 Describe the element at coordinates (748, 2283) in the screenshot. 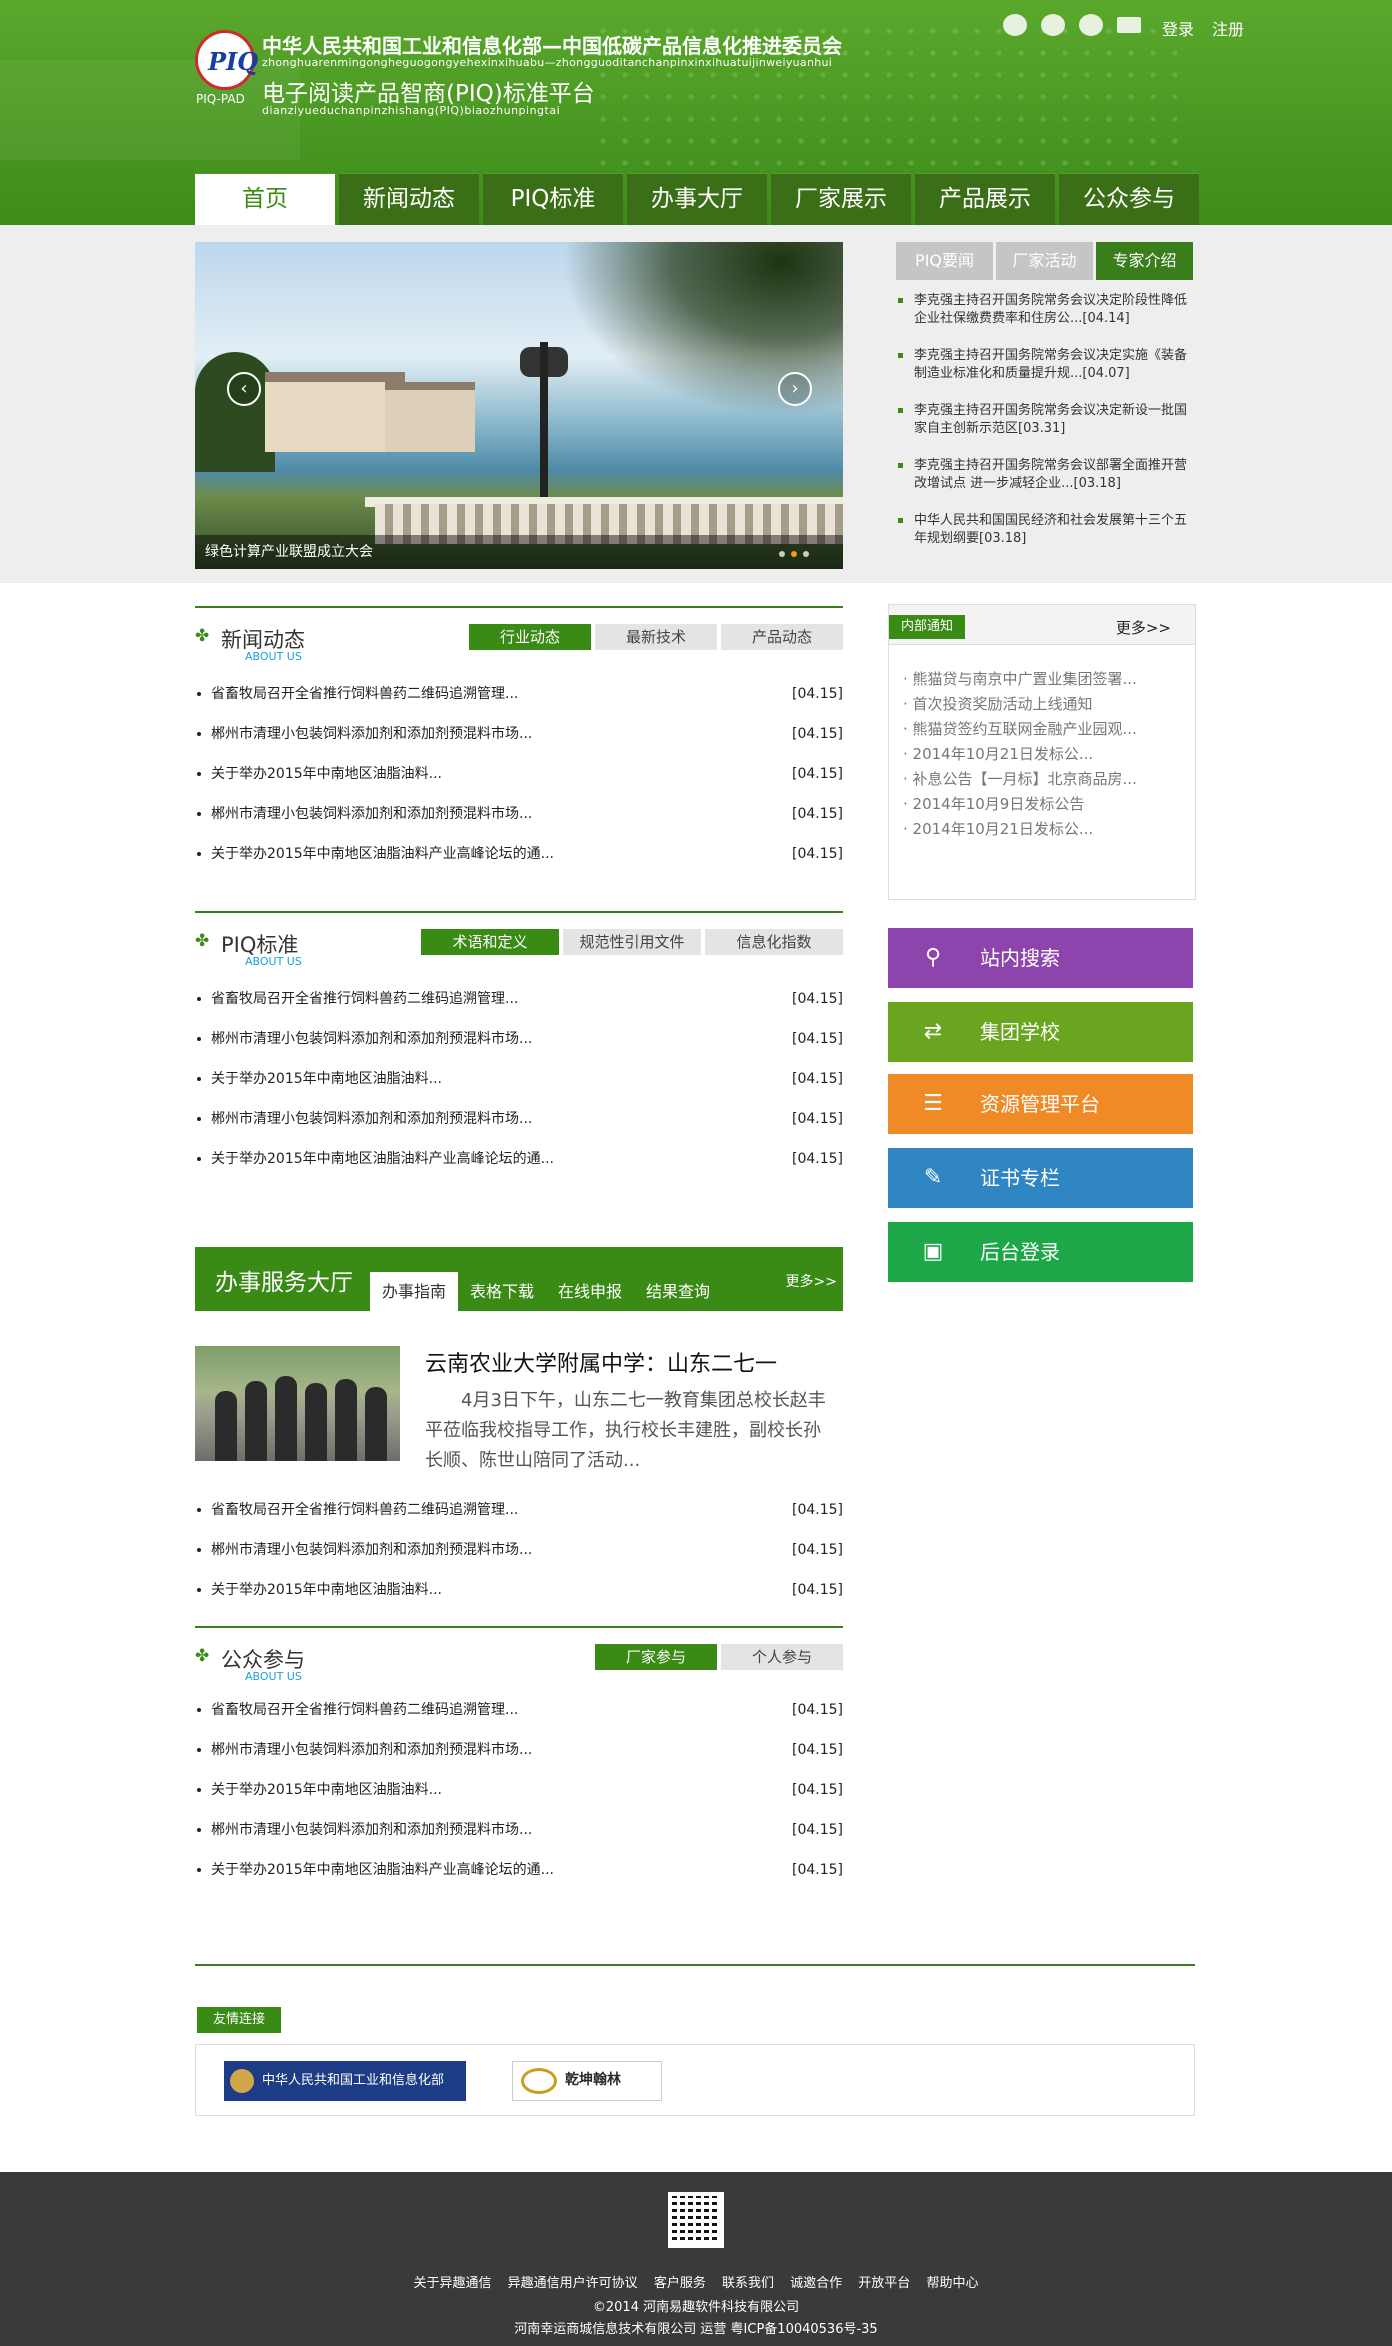

I see `footer-link: 联系我们` at that location.